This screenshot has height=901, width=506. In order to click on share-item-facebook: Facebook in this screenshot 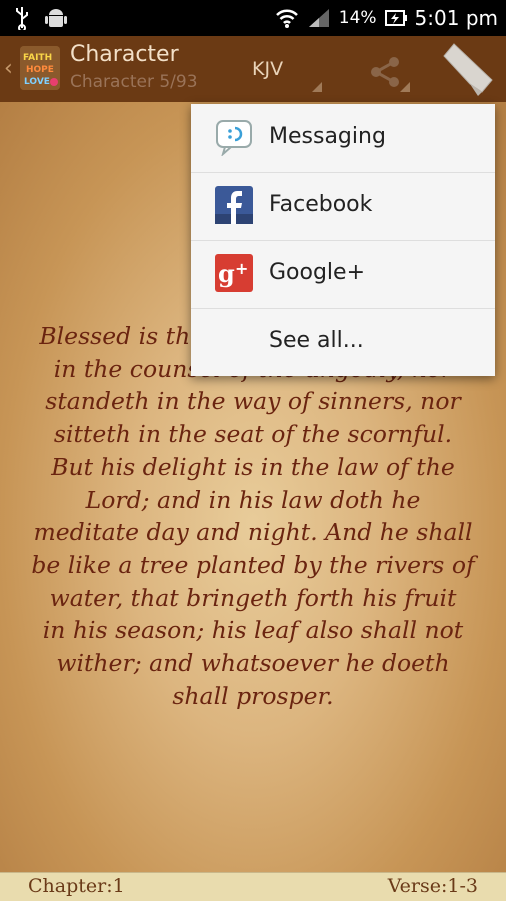, I will do `click(343, 206)`.